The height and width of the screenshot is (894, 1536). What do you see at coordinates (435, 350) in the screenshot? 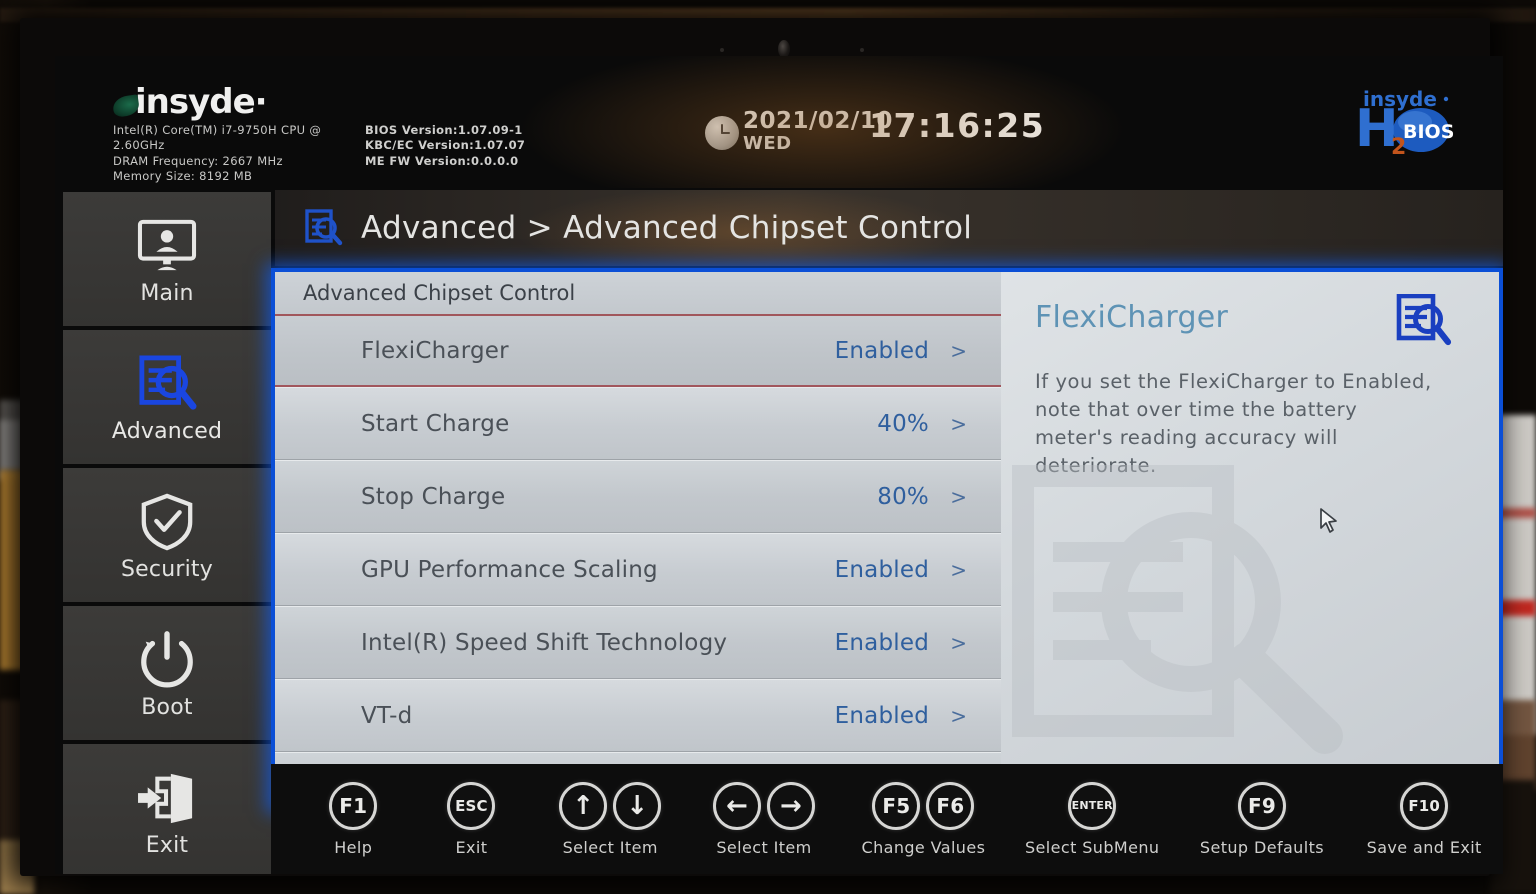
I see `setting-label: FlexiCharger` at bounding box center [435, 350].